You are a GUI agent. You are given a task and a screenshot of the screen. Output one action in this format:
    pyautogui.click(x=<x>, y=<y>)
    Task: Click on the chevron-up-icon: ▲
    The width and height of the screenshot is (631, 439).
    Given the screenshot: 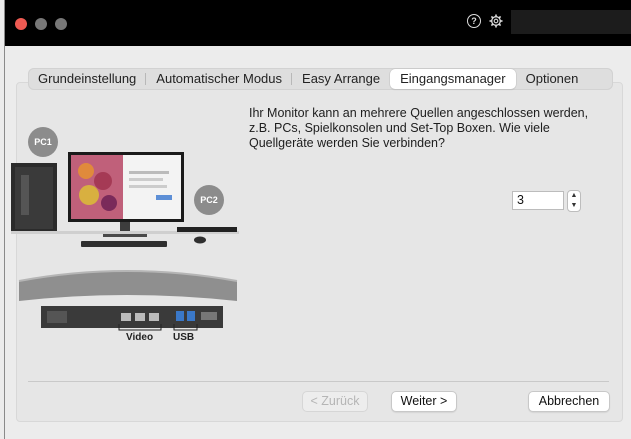 What is the action you would take?
    pyautogui.click(x=574, y=196)
    